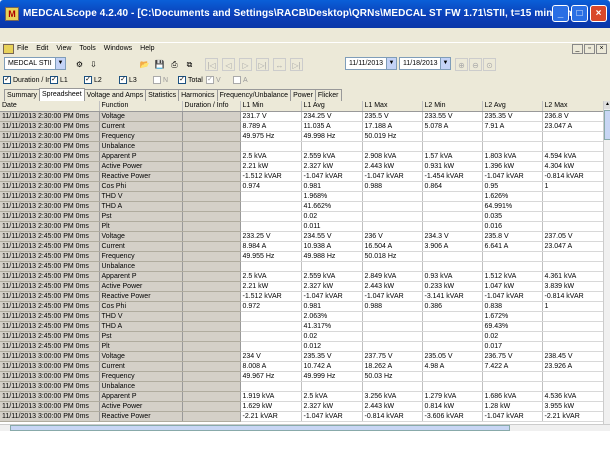  Describe the element at coordinates (42, 48) in the screenshot. I see `menu-edit: Edit` at that location.